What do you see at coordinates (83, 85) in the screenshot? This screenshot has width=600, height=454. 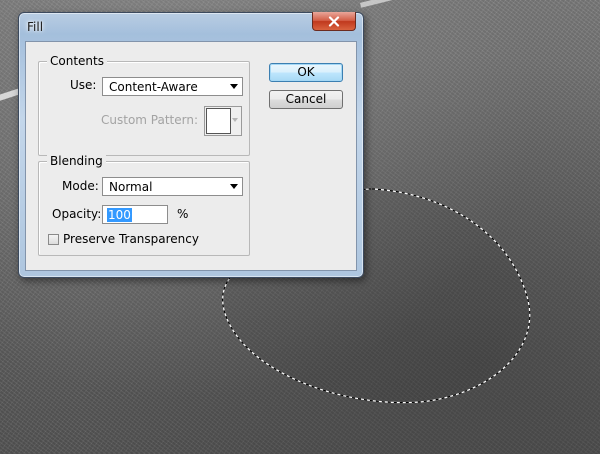 I see `use-label: Use:` at bounding box center [83, 85].